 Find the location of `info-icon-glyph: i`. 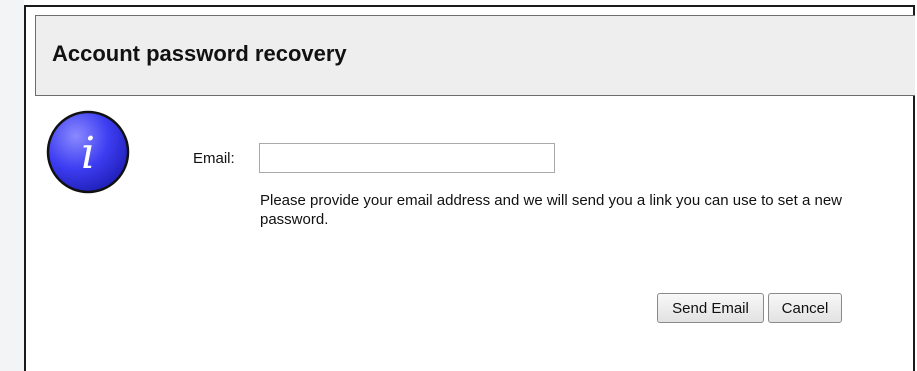

info-icon-glyph: i is located at coordinates (88, 153).